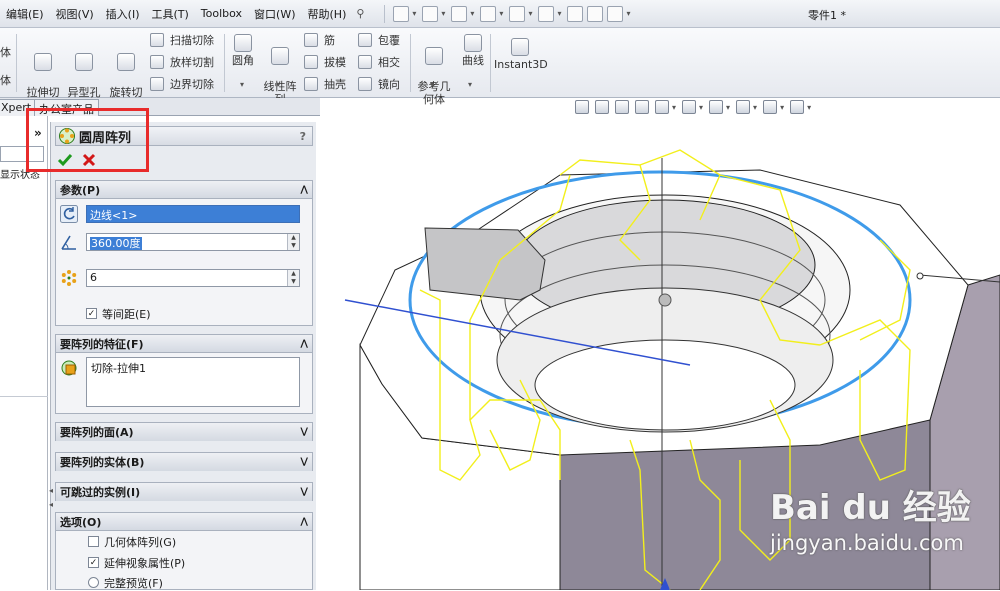 Image resolution: width=1000 pixels, height=591 pixels. Describe the element at coordinates (193, 242) in the screenshot. I see `angle-field: 360.00度` at that location.